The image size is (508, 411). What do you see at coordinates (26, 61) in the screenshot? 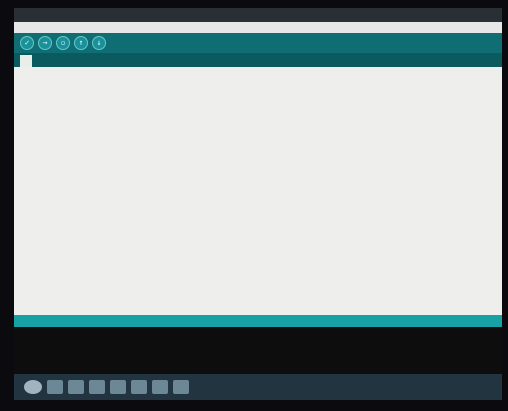
I see `tab-sketch` at bounding box center [26, 61].